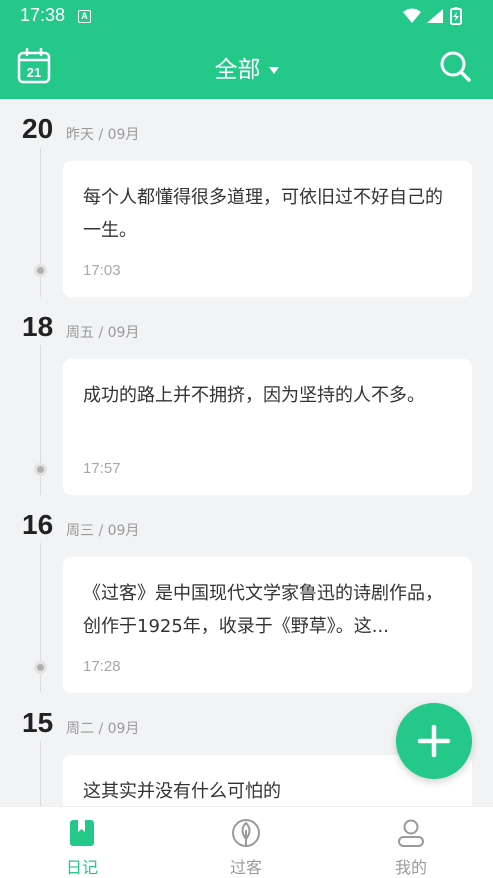 The image size is (493, 878). I want to click on add-entry-button, so click(434, 741).